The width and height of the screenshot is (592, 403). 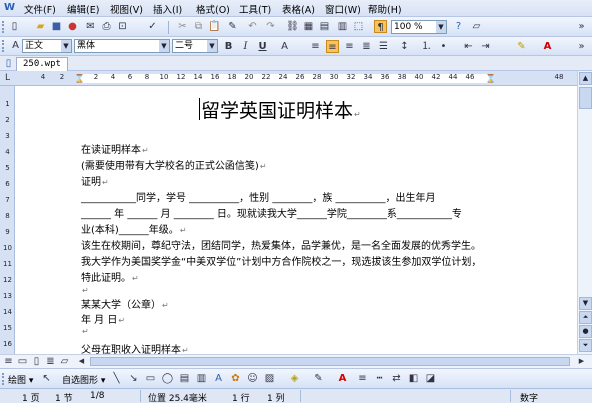 I want to click on spelling-icon: ✓, so click(x=152, y=26).